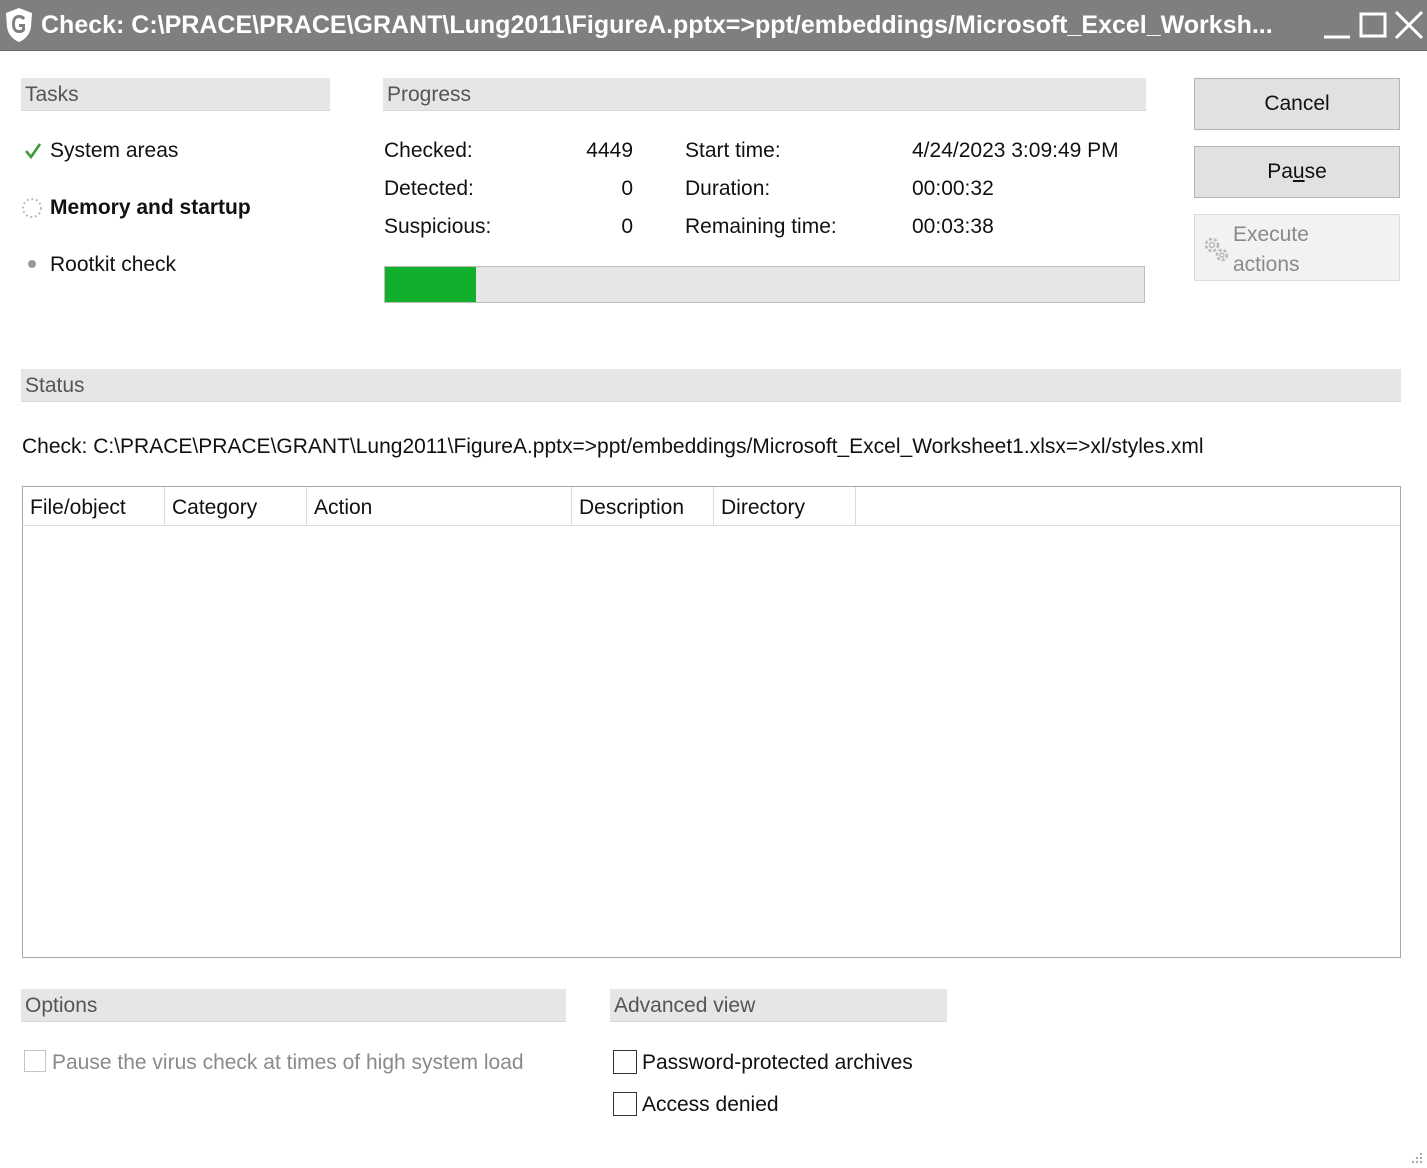 This screenshot has height=1168, width=1427. I want to click on spinner-icon, so click(32, 208).